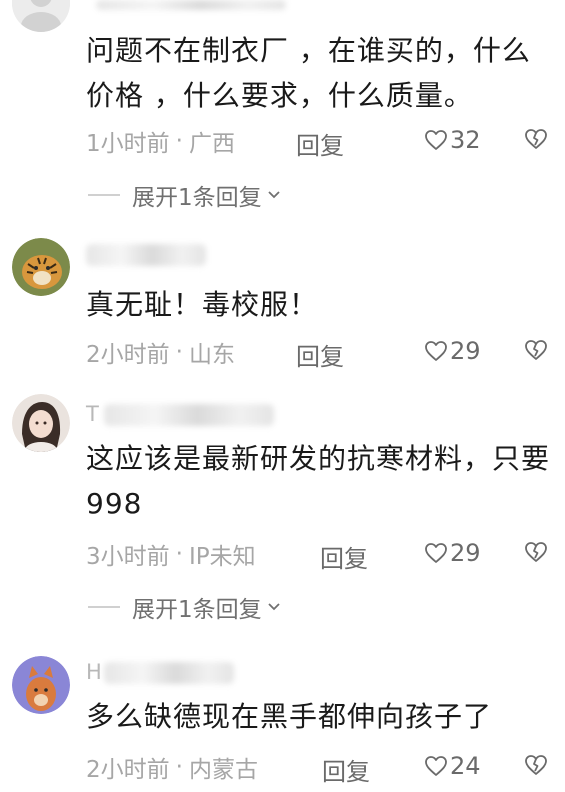 This screenshot has width=565, height=792. I want to click on like-button: 24, so click(452, 766).